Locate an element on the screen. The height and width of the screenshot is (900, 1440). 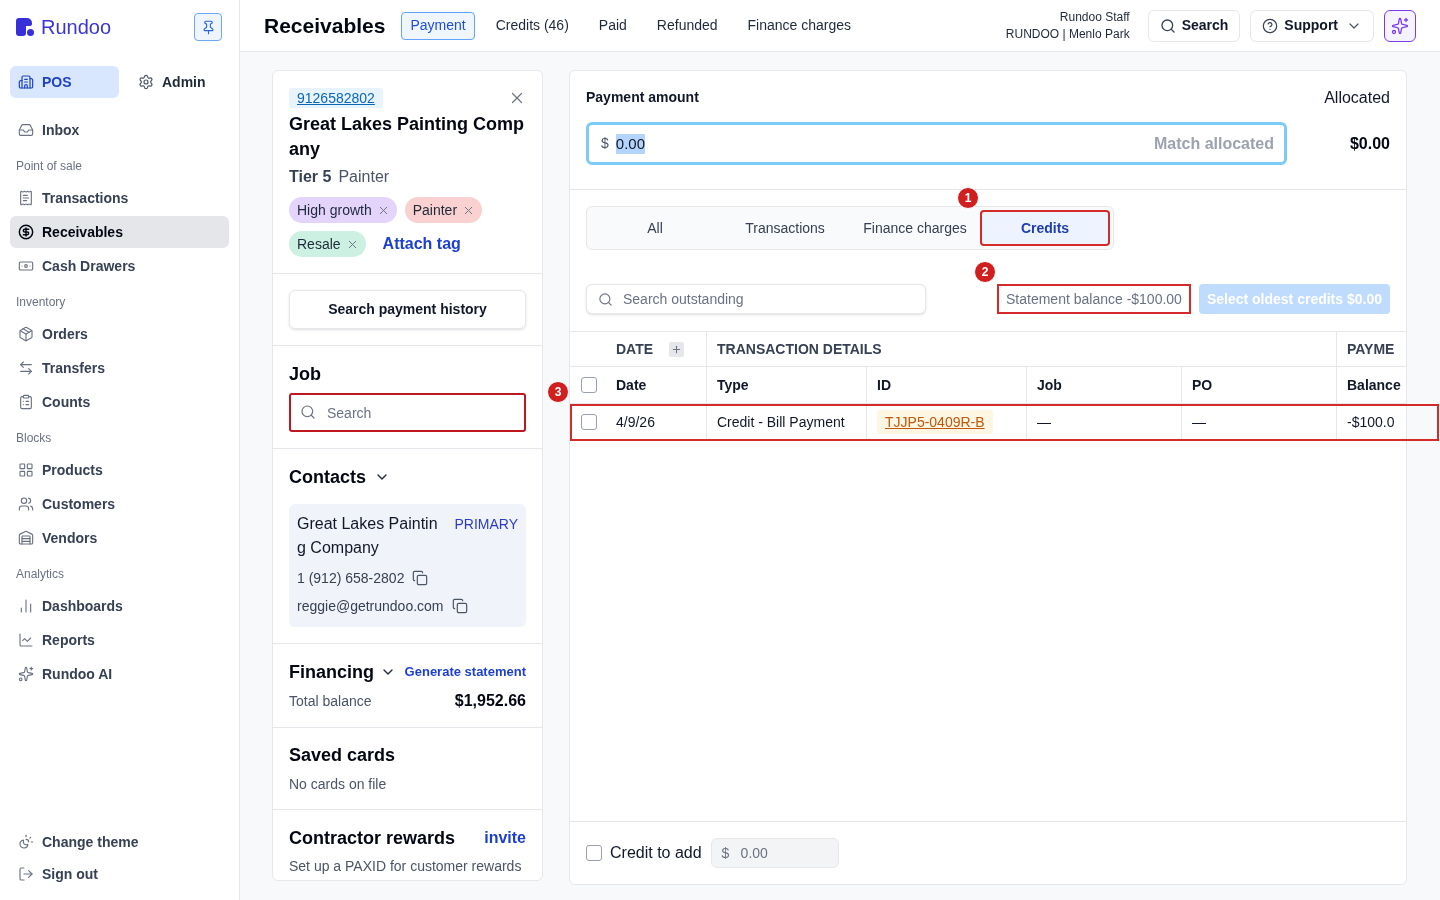
pin-button is located at coordinates (208, 27).